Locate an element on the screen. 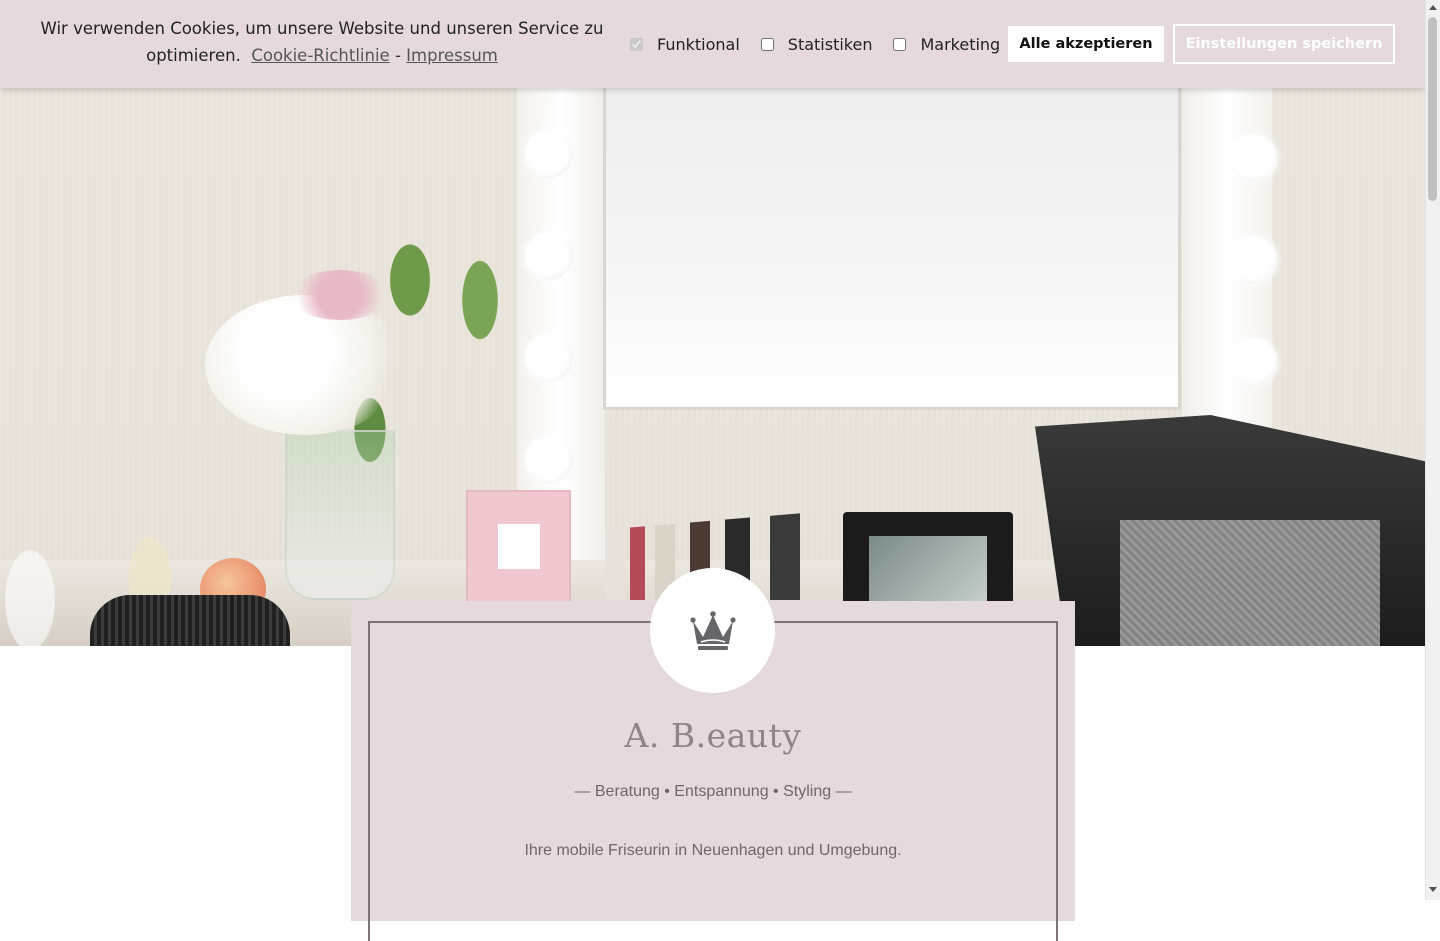 Image resolution: width=1440 pixels, height=941 pixels. scroll-thumb is located at coordinates (1432, 109).